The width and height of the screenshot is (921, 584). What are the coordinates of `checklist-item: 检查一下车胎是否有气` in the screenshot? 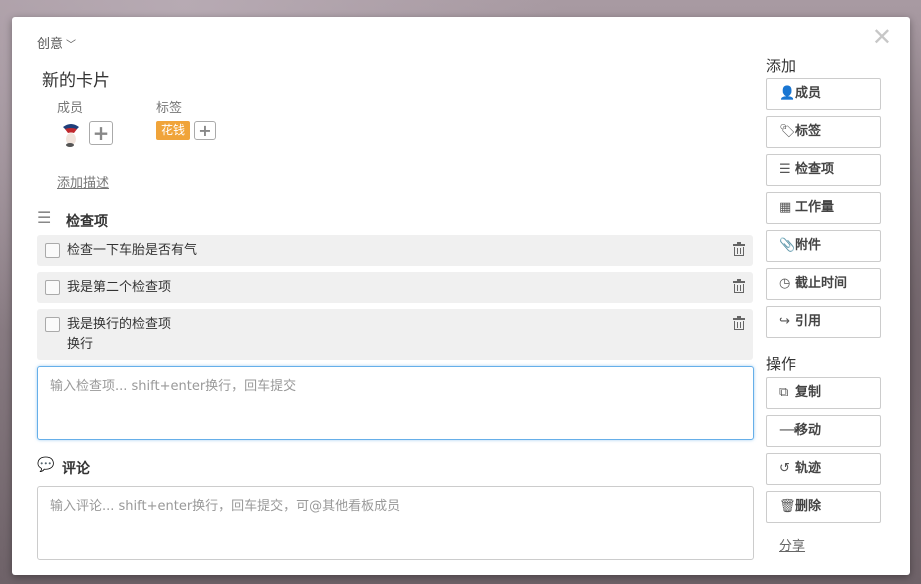 It's located at (395, 250).